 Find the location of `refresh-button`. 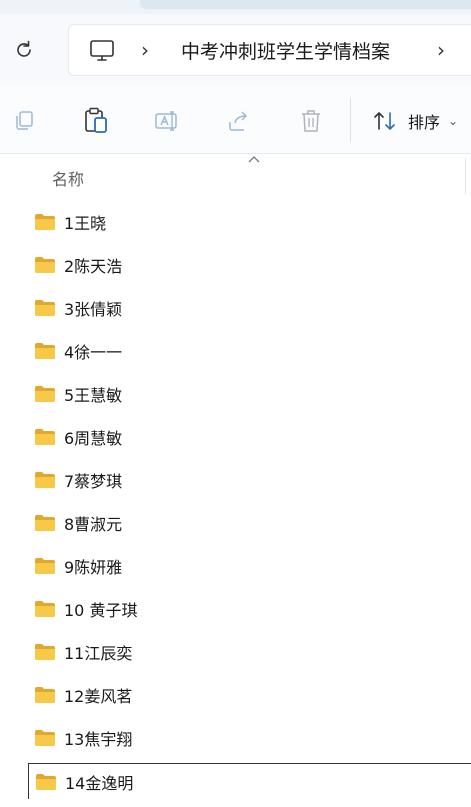

refresh-button is located at coordinates (24, 50).